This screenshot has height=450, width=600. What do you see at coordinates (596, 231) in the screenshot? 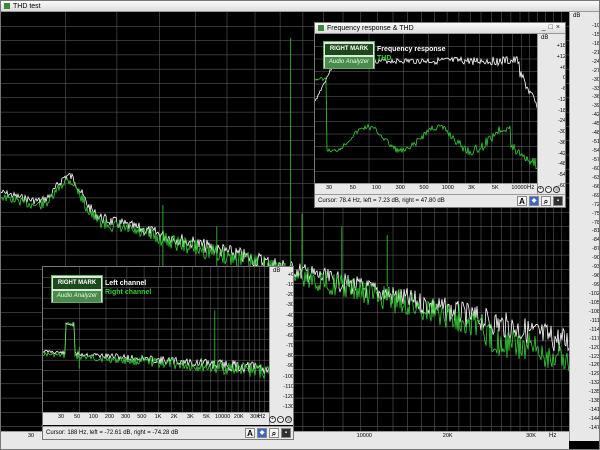
I see `y-tick-label: -81` at bounding box center [596, 231].